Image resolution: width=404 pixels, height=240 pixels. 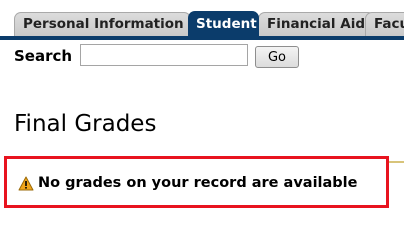 I want to click on warning-icon, so click(x=26, y=183).